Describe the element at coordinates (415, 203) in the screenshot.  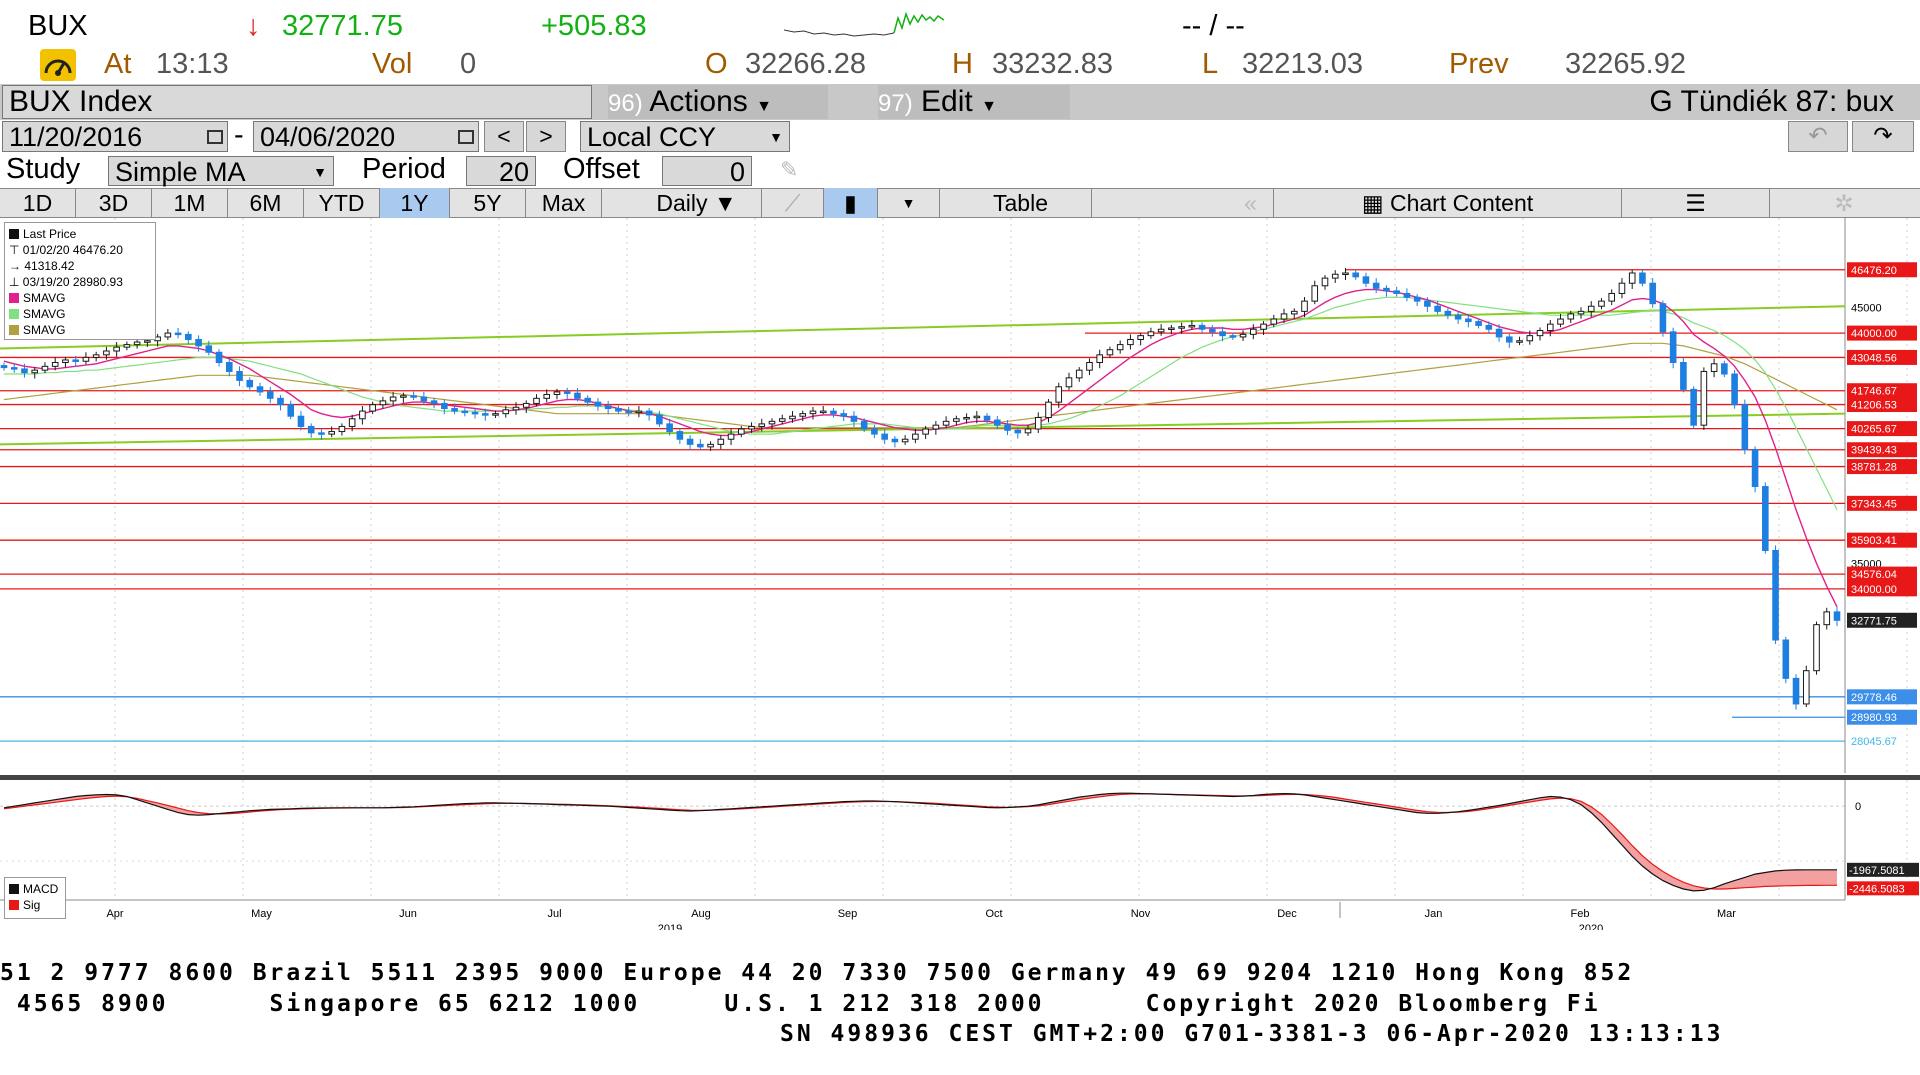
I see `tab-1y: 1Y` at that location.